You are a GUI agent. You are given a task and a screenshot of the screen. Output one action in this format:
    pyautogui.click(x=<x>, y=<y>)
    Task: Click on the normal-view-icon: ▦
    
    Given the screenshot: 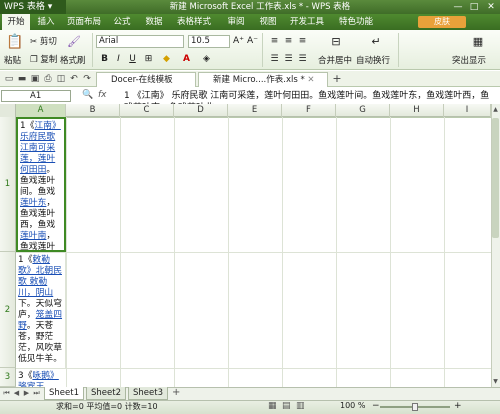 What is the action you would take?
    pyautogui.click(x=272, y=406)
    